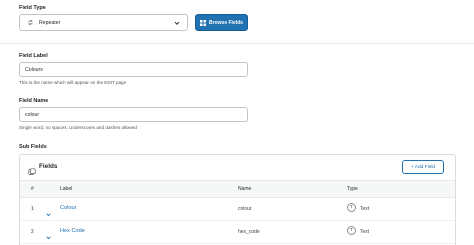  Describe the element at coordinates (245, 209) in the screenshot. I see `row-field-name: colour` at that location.